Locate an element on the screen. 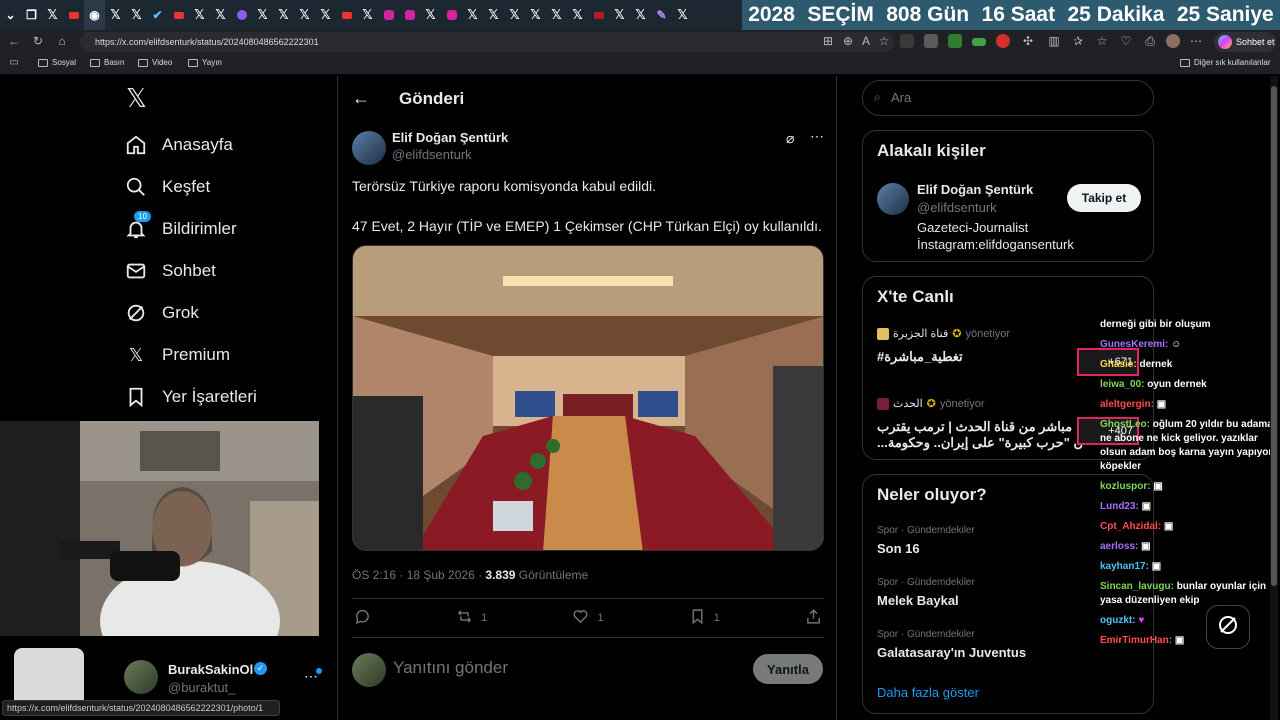 This screenshot has height=720, width=1280. related-name: Elif Doğan Şentürk is located at coordinates (975, 189).